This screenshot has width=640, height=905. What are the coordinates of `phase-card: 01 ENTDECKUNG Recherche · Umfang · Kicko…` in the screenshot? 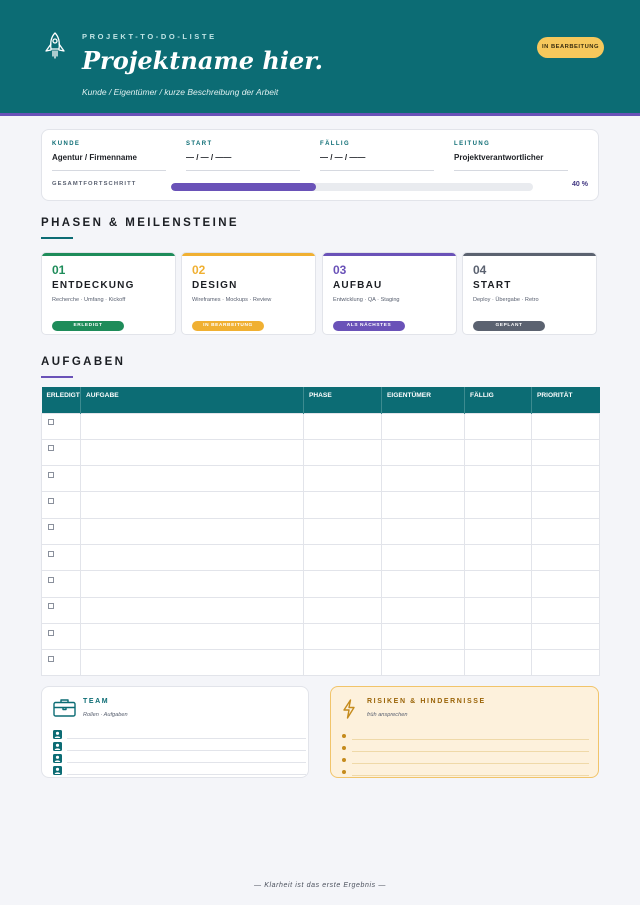 It's located at (108, 293).